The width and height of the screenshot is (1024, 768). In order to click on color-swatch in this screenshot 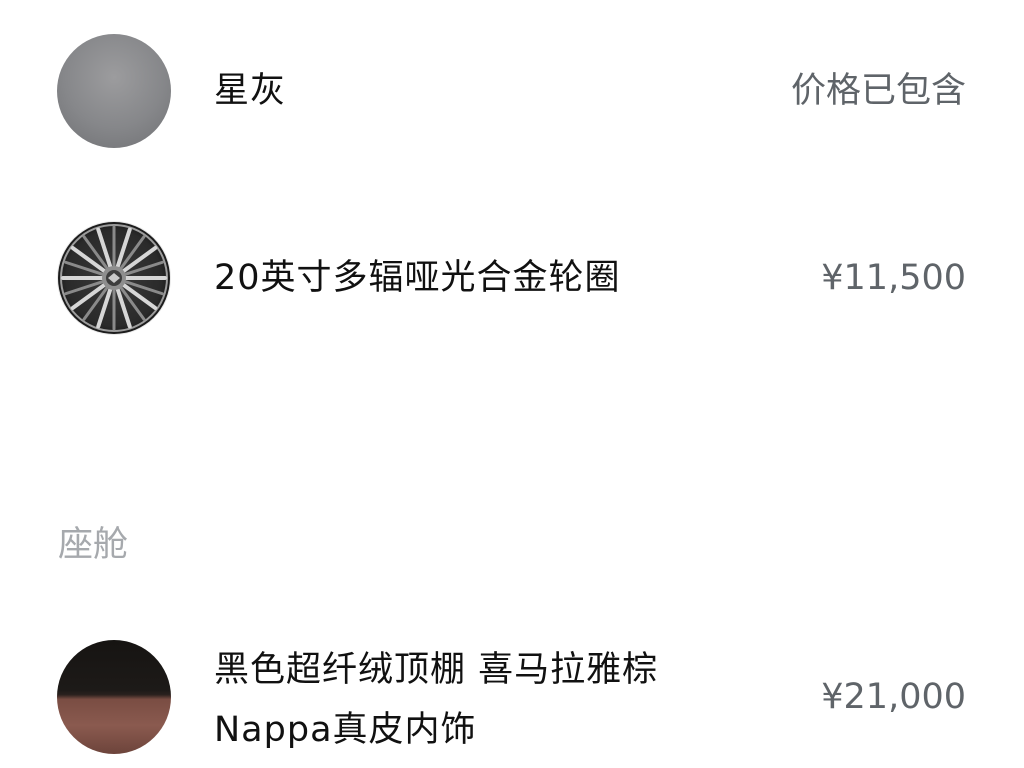, I will do `click(114, 91)`.